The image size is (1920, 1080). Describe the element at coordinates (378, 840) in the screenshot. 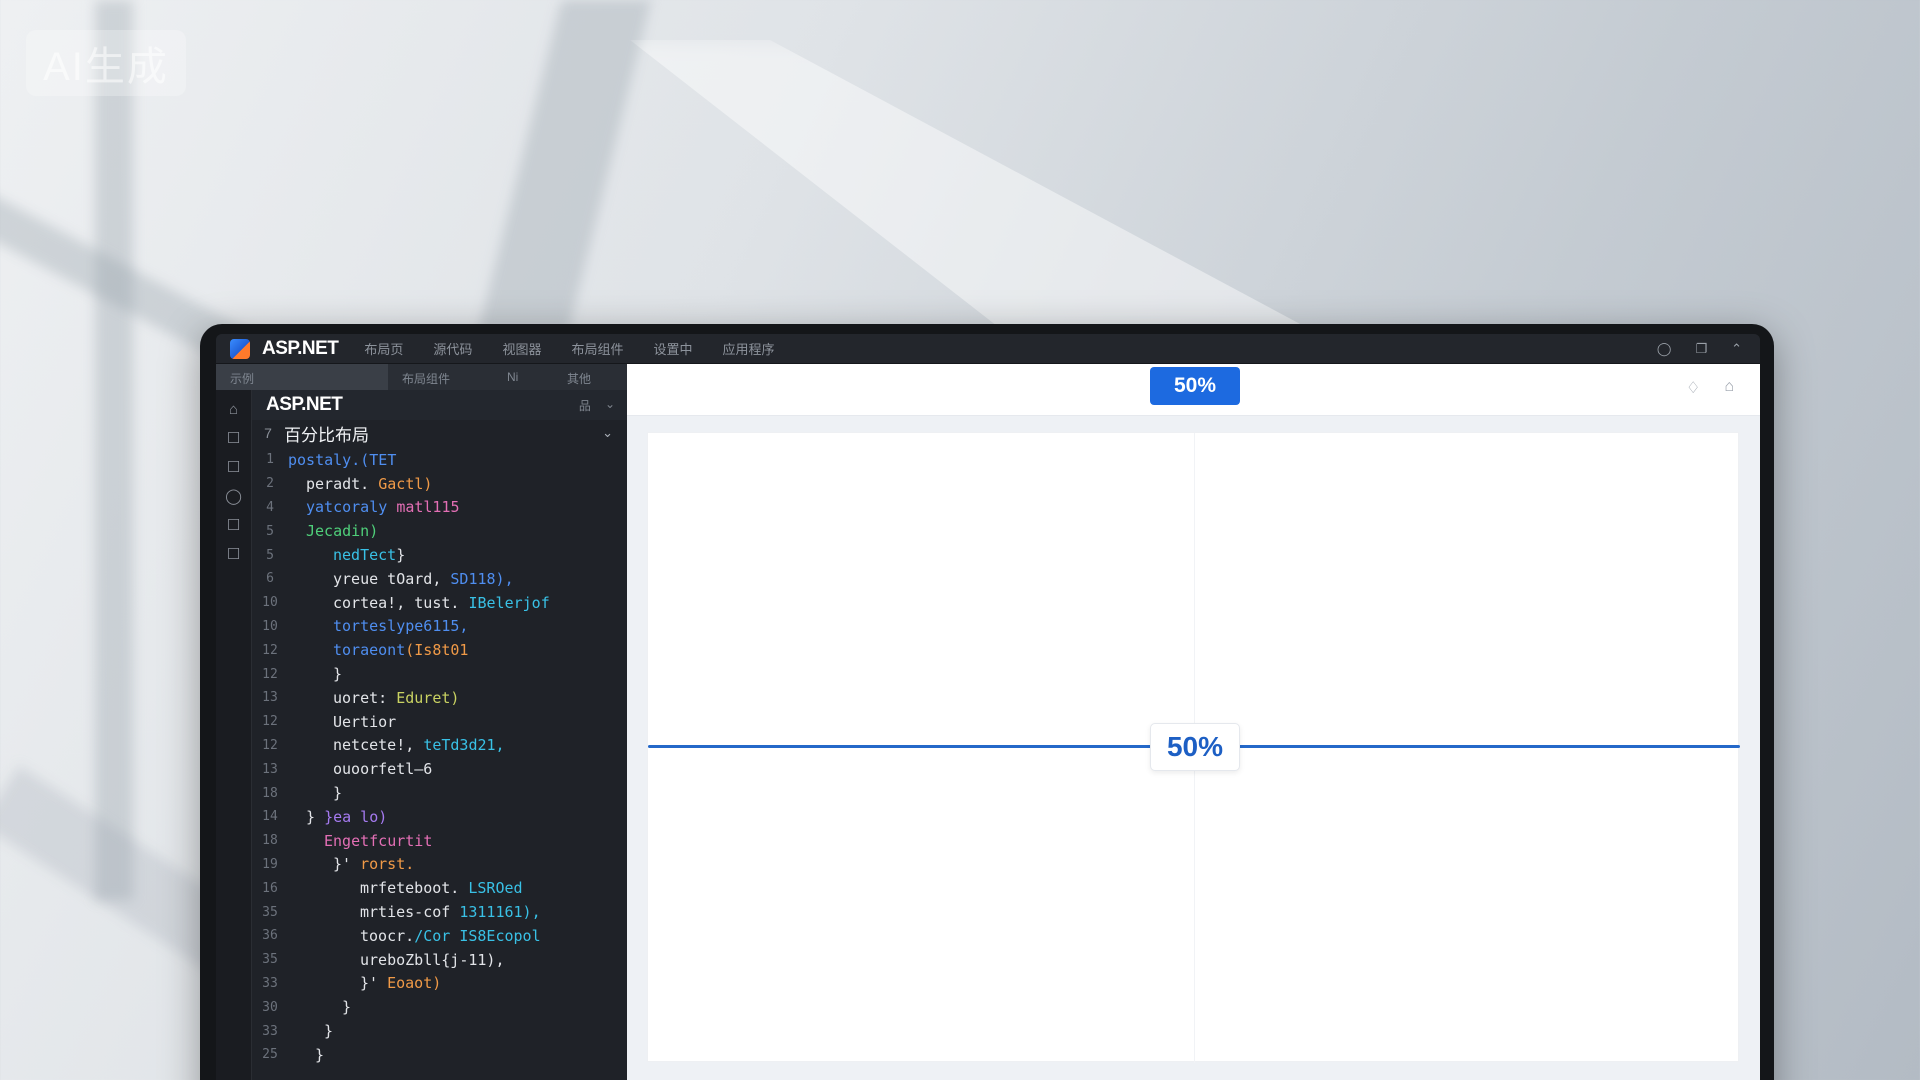

I see `code-token: Engetfcurtit` at that location.